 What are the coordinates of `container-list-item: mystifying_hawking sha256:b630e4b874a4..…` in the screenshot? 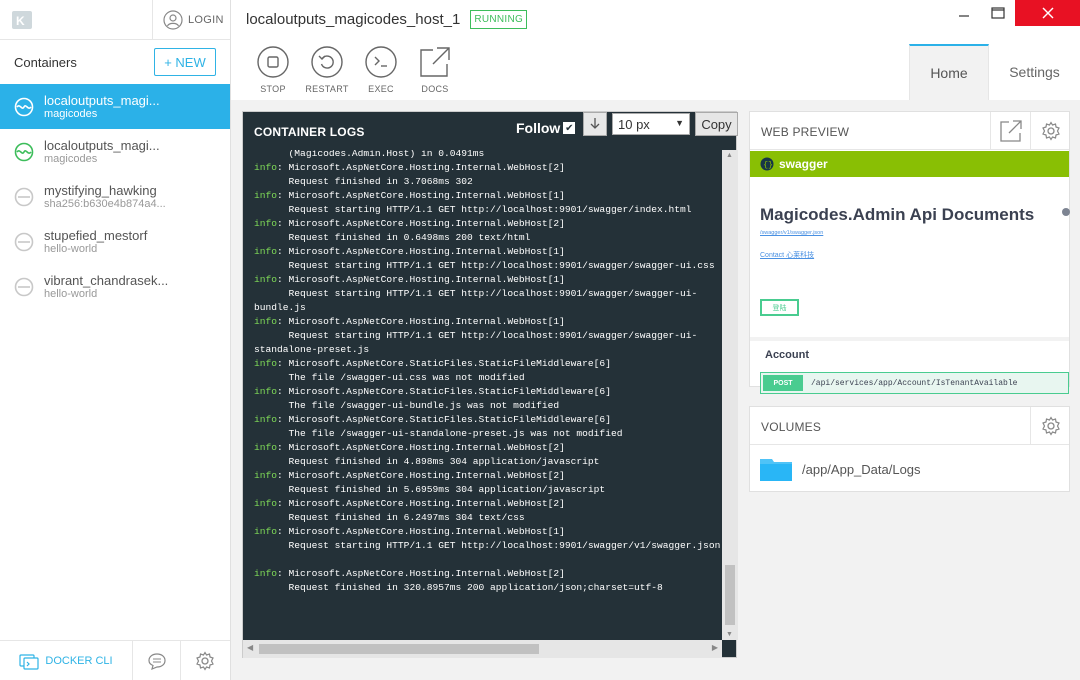 It's located at (115, 196).